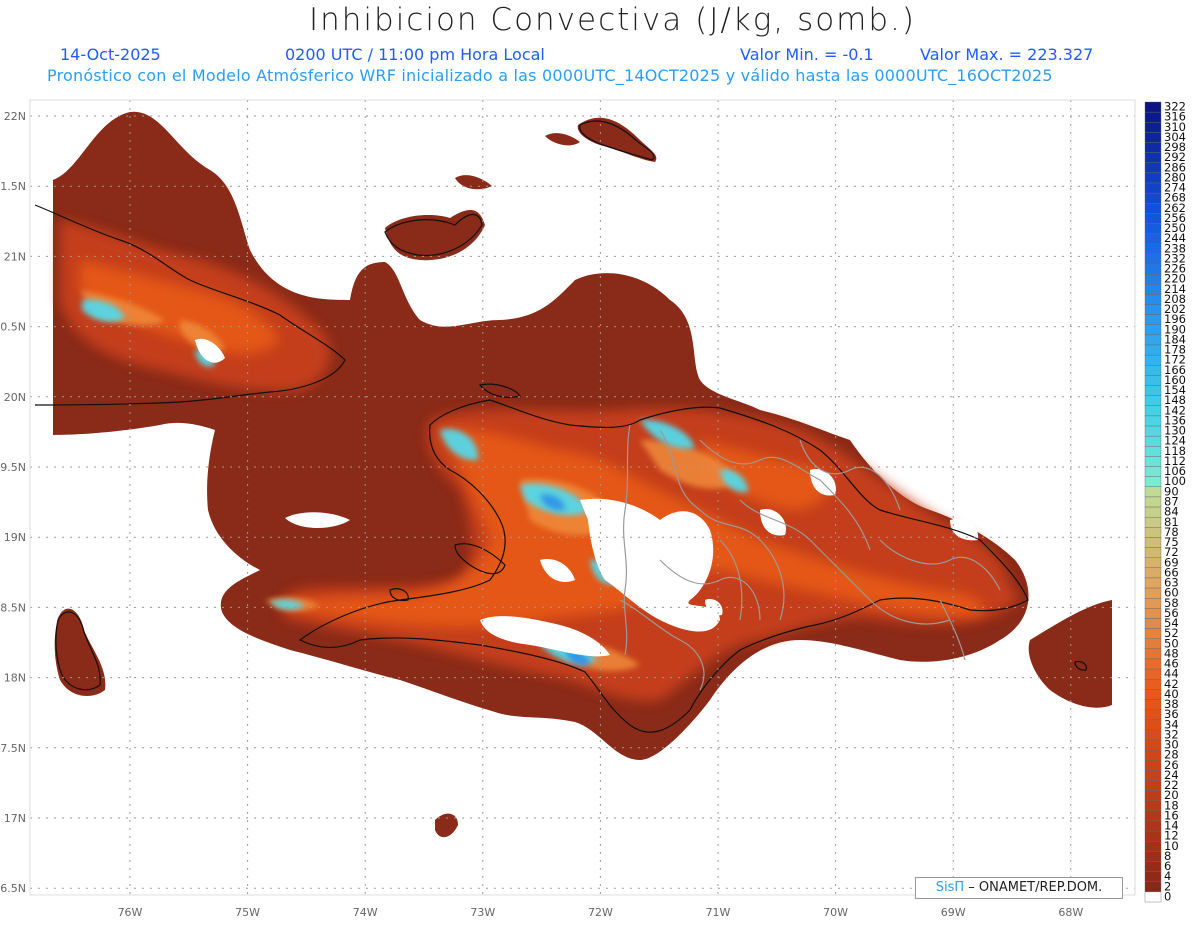  I want to click on lat-label: 19N, so click(15, 537).